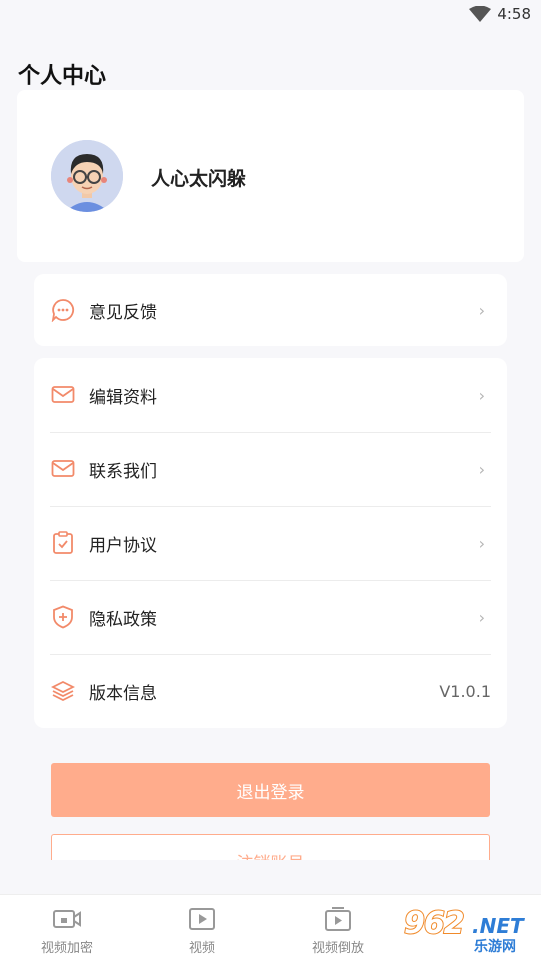 This screenshot has height=962, width=541. Describe the element at coordinates (123, 693) in the screenshot. I see `menu-item-label: 版本信息` at that location.